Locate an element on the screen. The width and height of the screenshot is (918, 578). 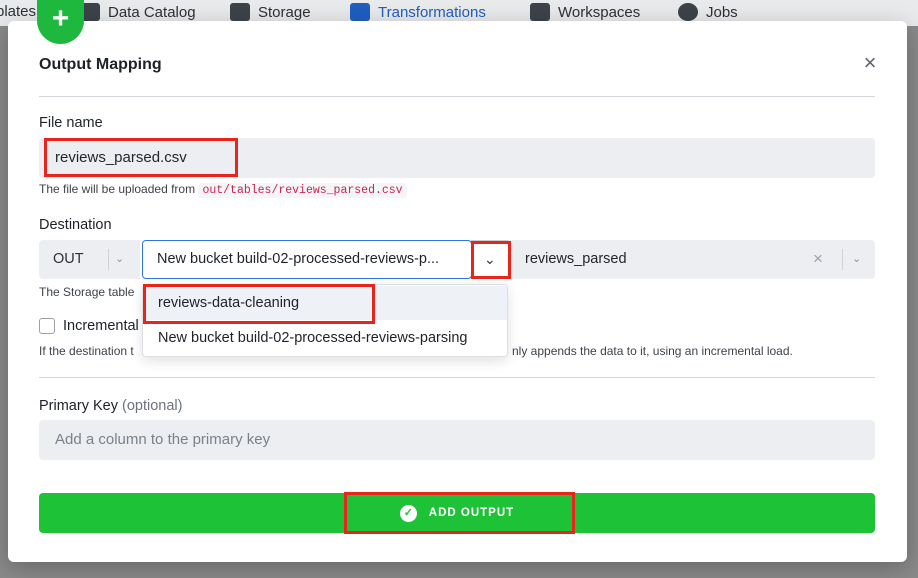
incremental-help-start: If the destination t is located at coordinates (86, 351).